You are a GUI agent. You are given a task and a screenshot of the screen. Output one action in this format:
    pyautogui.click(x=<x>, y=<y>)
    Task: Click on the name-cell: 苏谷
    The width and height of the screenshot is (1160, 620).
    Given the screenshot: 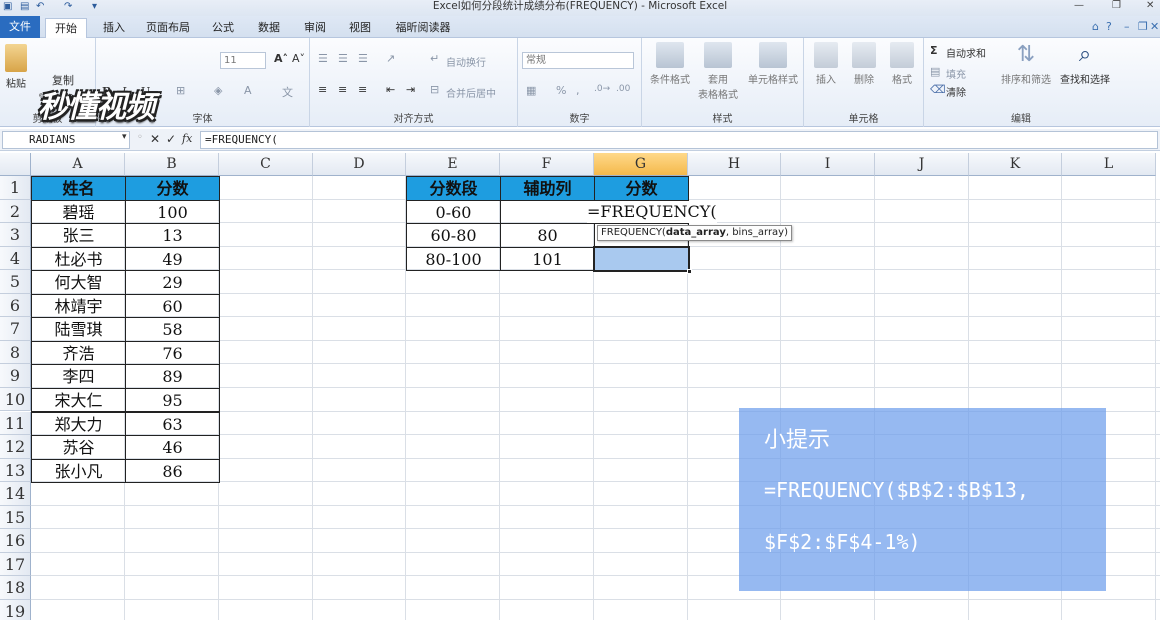 What is the action you would take?
    pyautogui.click(x=78, y=447)
    